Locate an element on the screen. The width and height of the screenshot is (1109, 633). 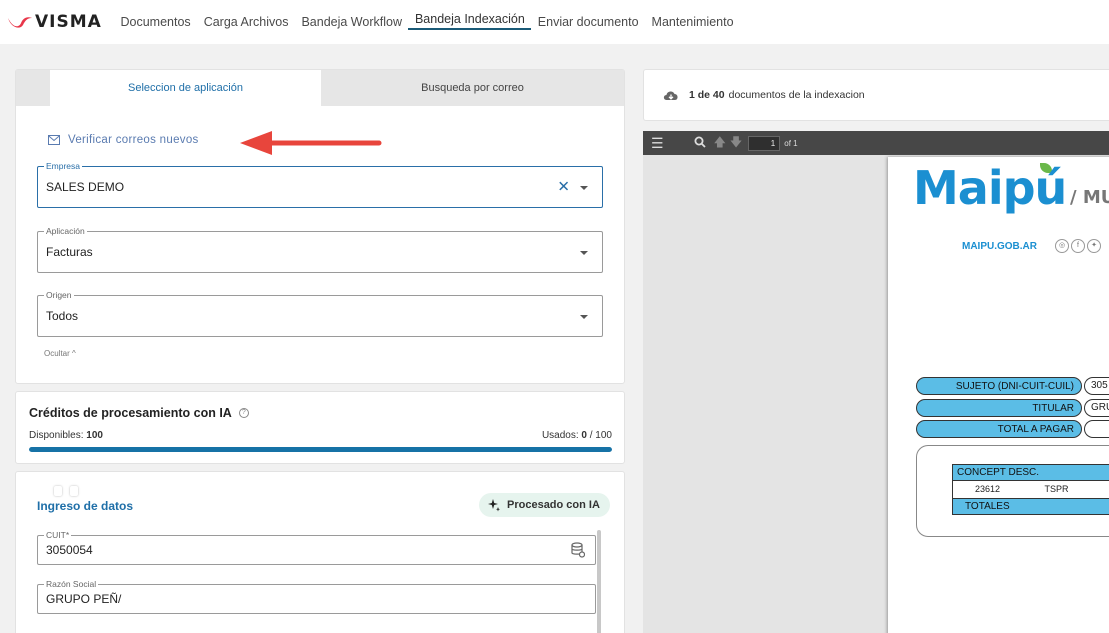
ia-processed-label: Procesado con IA is located at coordinates (553, 505).